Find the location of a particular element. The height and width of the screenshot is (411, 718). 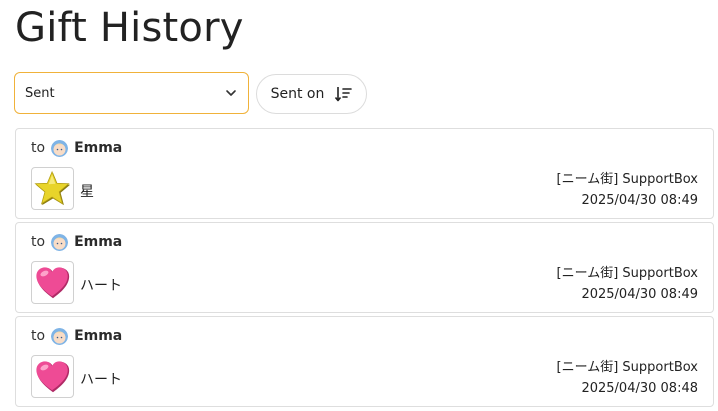

gift-meta: [ニーム街] SupportBox 2025/04/30 08:48 is located at coordinates (627, 378).